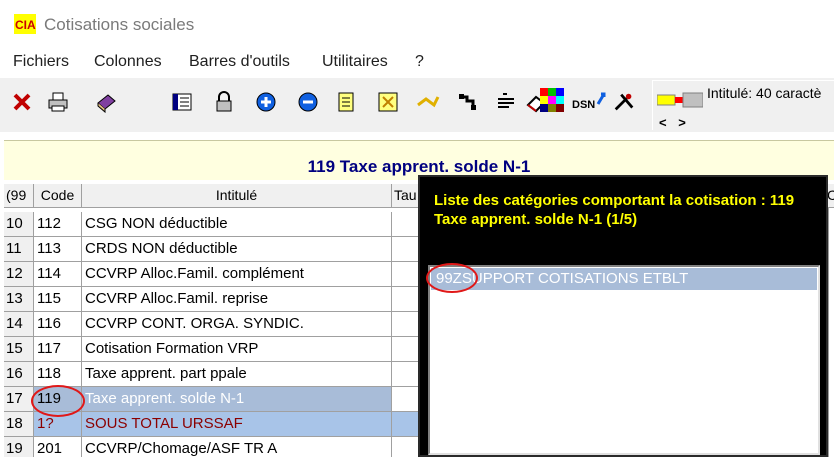 This screenshot has height=457, width=834. I want to click on right-column-edge, so click(831, 332).